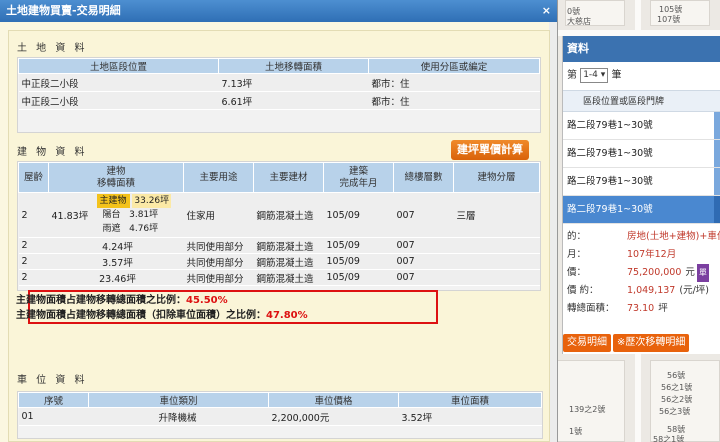 The height and width of the screenshot is (442, 720). What do you see at coordinates (178, 416) in the screenshot?
I see `parking-type: 升降機械` at bounding box center [178, 416].